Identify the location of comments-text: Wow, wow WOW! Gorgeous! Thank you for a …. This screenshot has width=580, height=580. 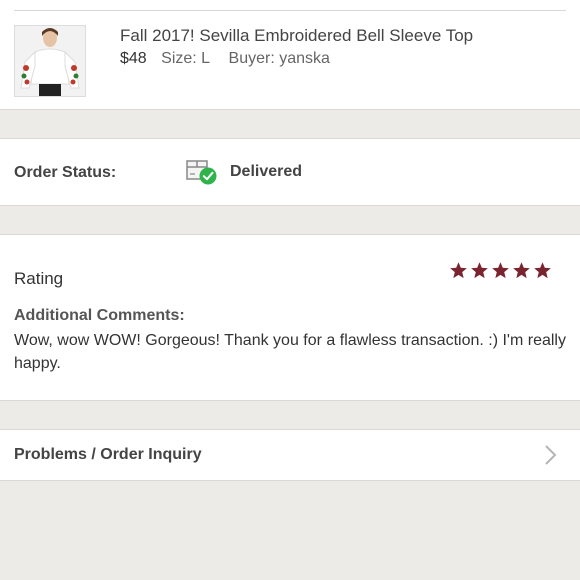
(290, 352).